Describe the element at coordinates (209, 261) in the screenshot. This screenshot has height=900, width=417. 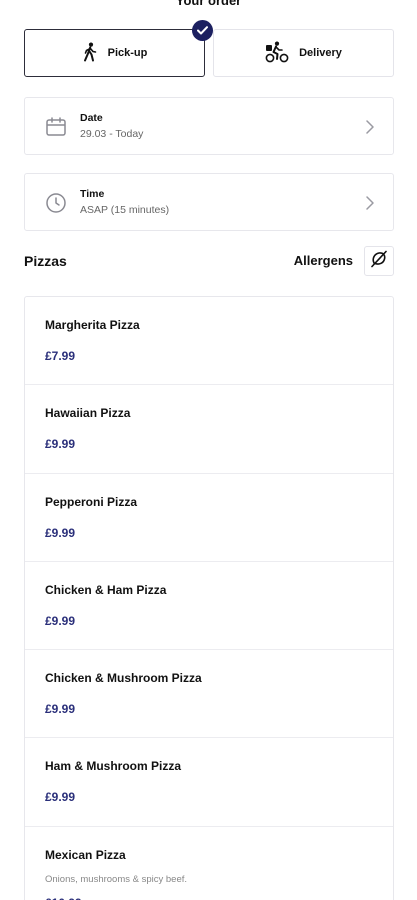
I see `section-header: Pizzas Allergens` at that location.